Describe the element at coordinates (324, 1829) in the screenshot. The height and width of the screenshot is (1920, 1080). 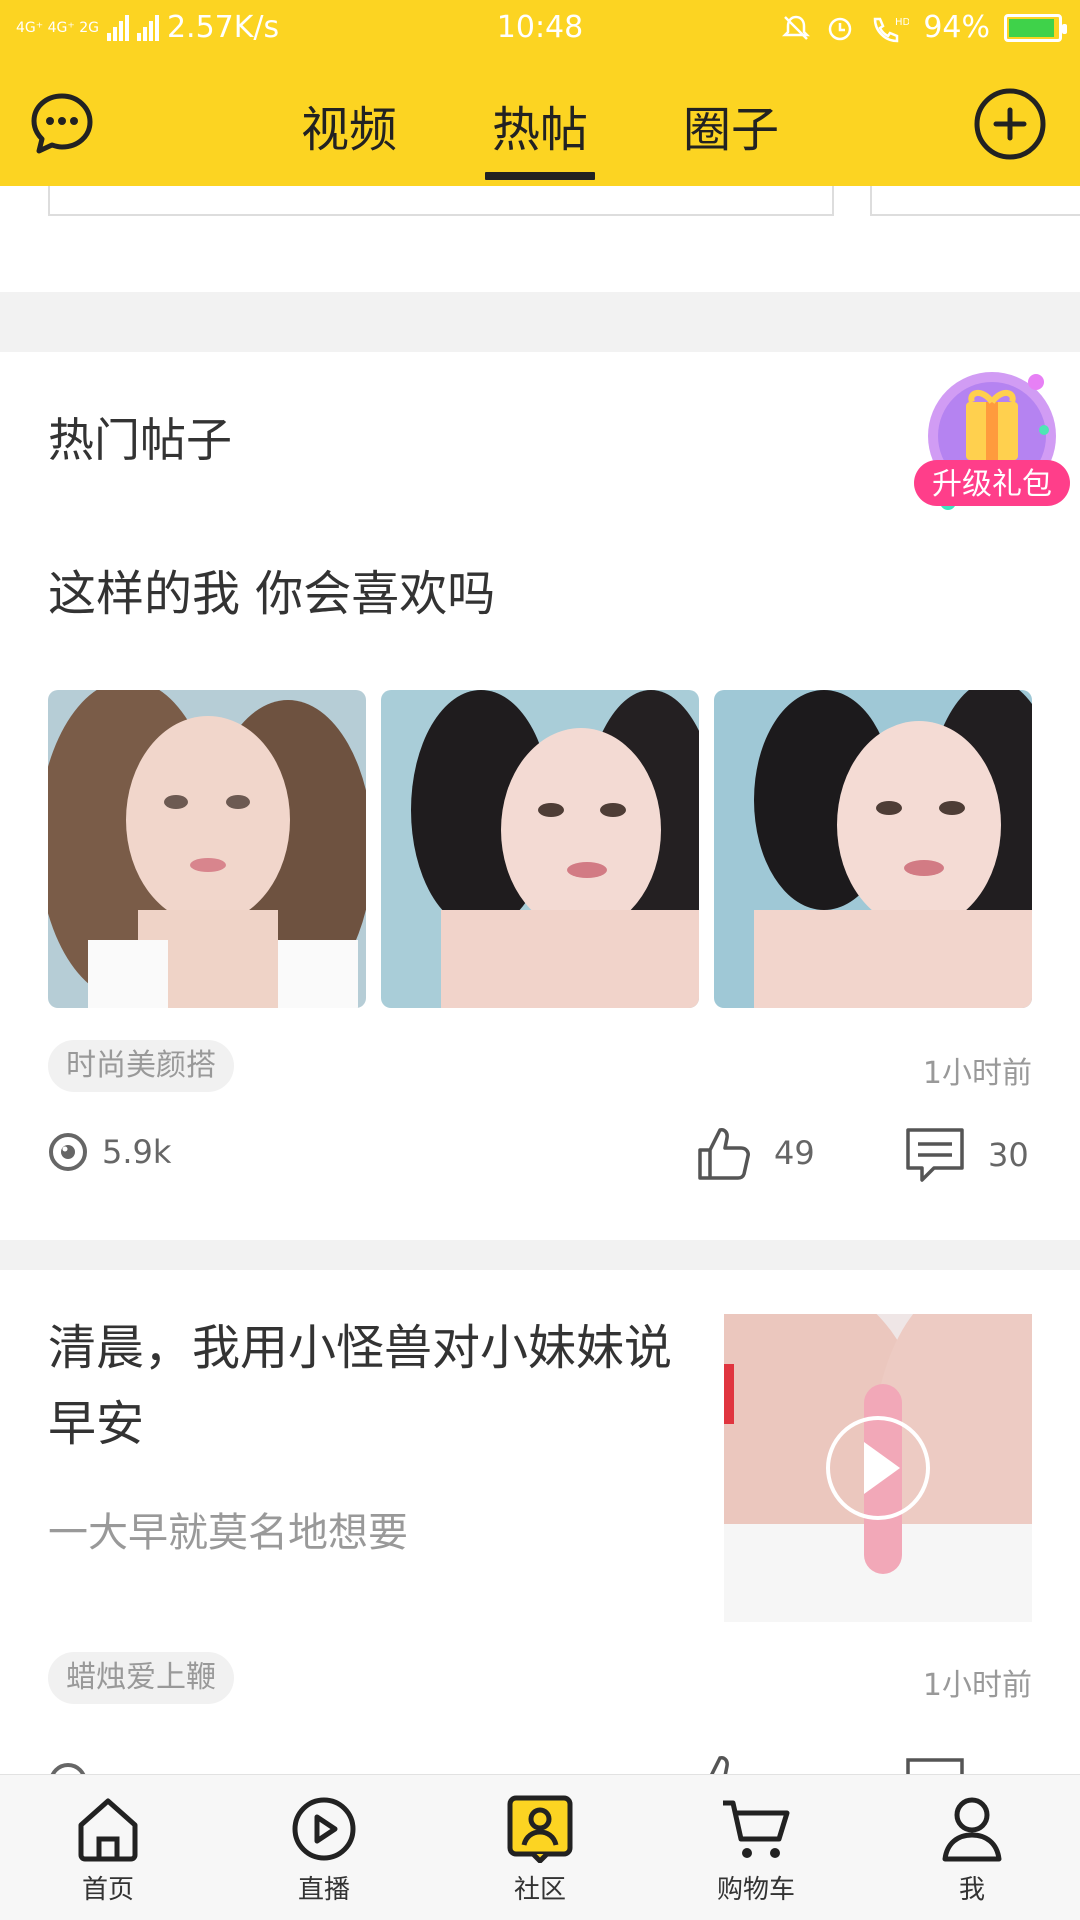
I see `play-icon` at that location.